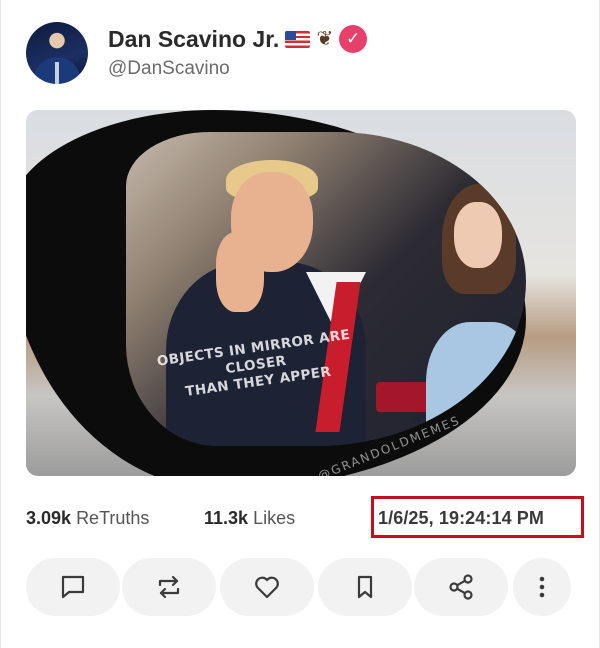 This screenshot has height=648, width=600. I want to click on bookmark-button, so click(365, 587).